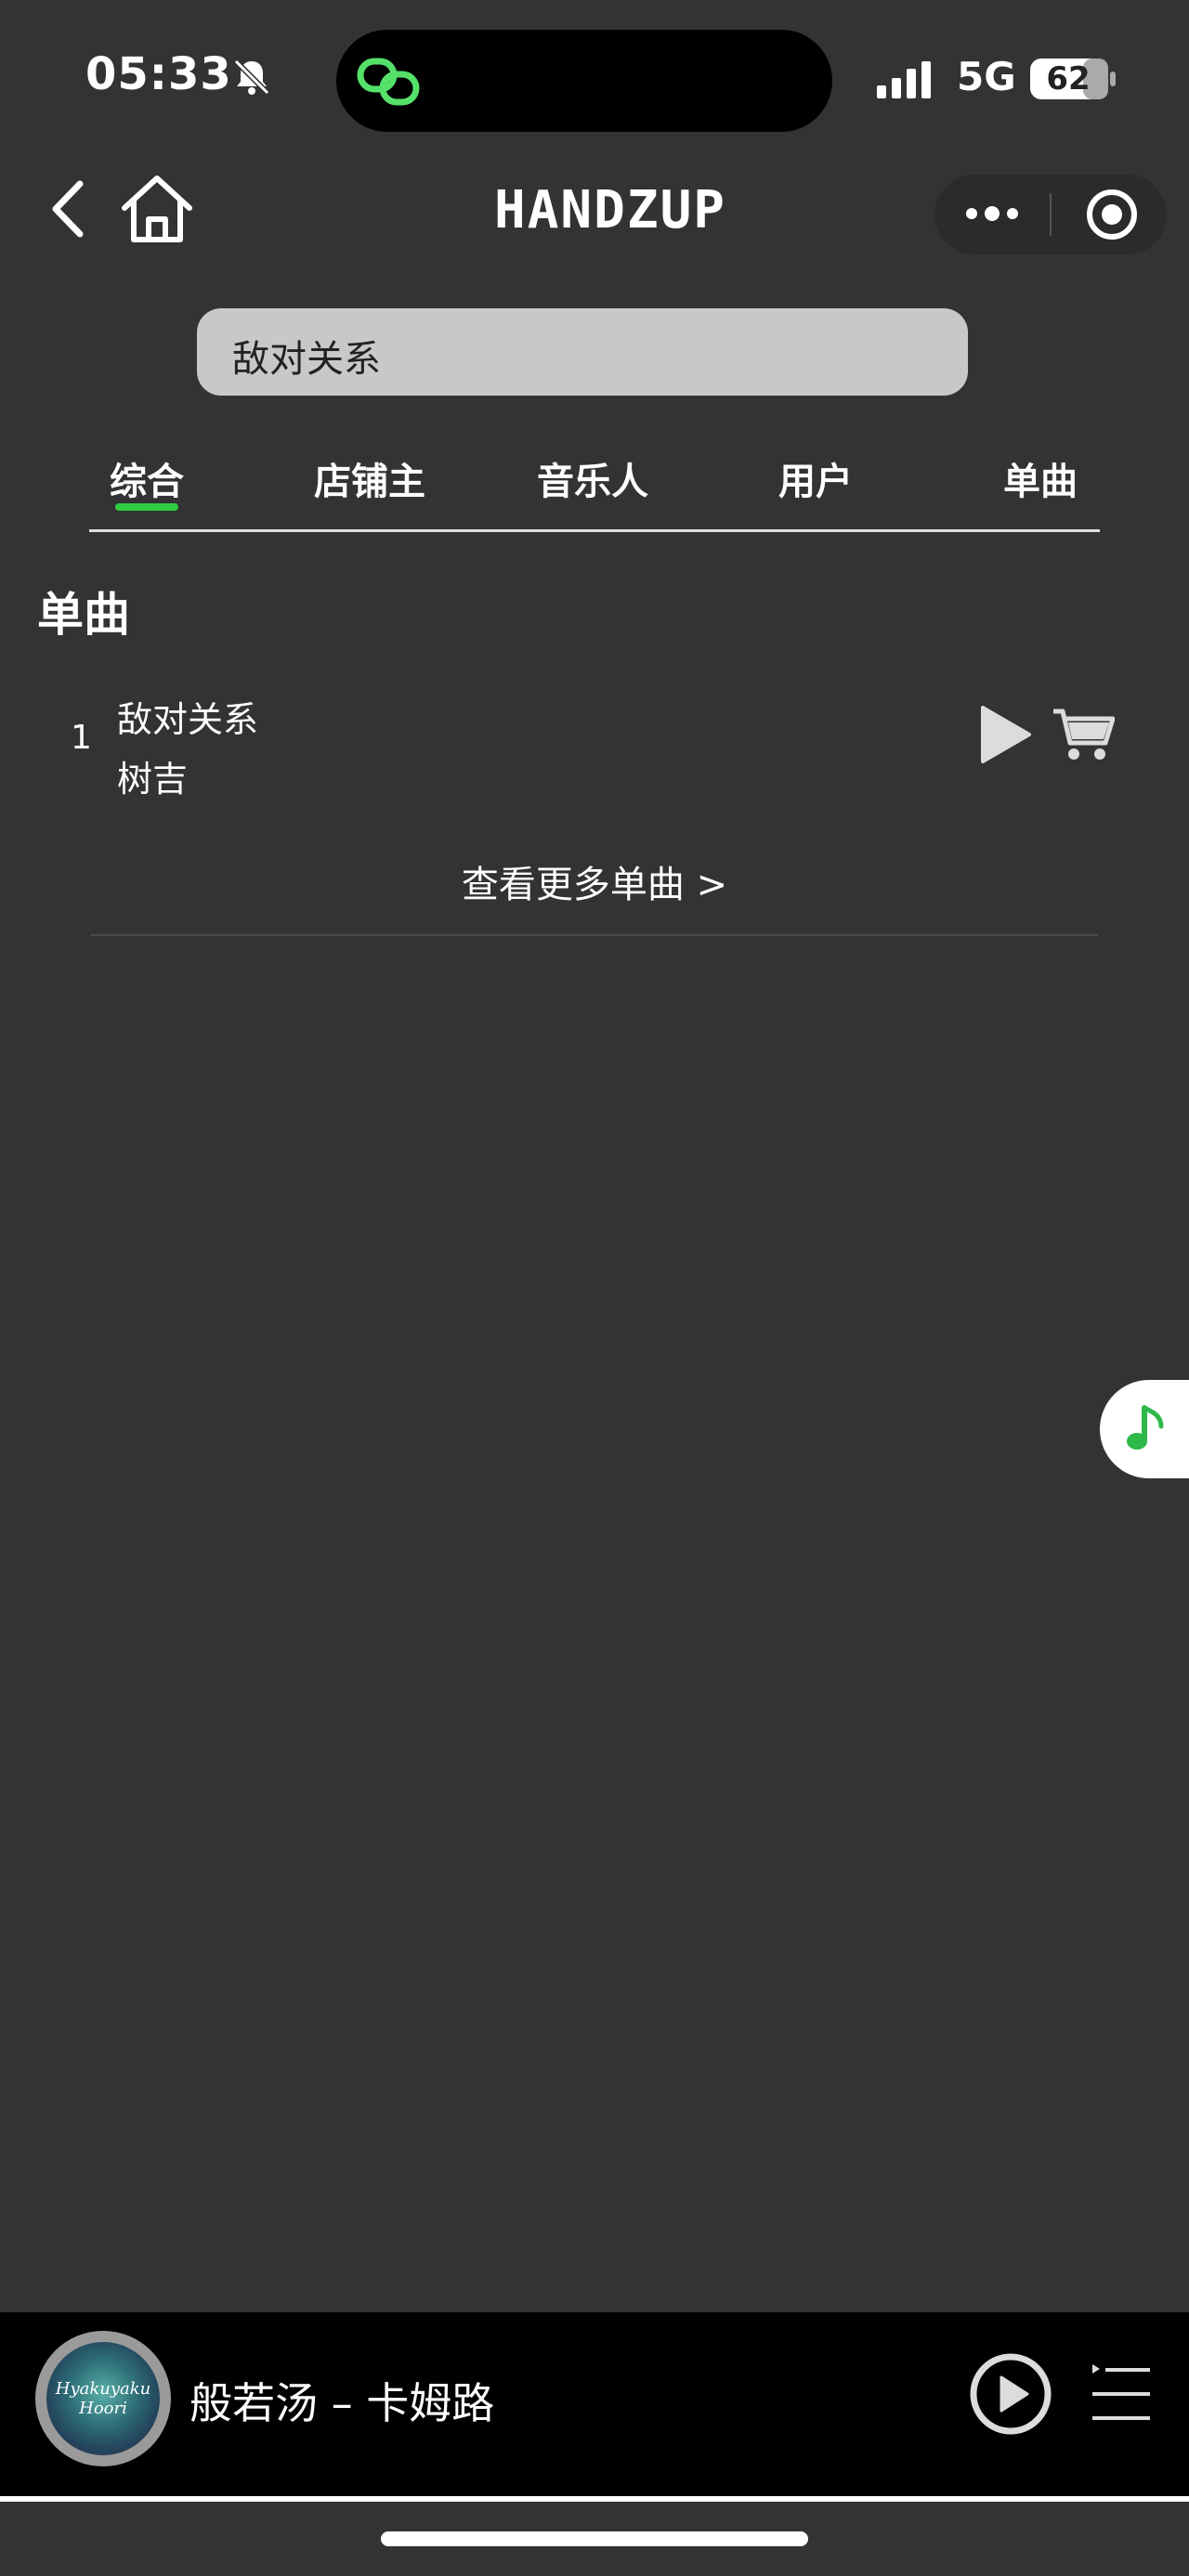  I want to click on back-icon, so click(68, 208).